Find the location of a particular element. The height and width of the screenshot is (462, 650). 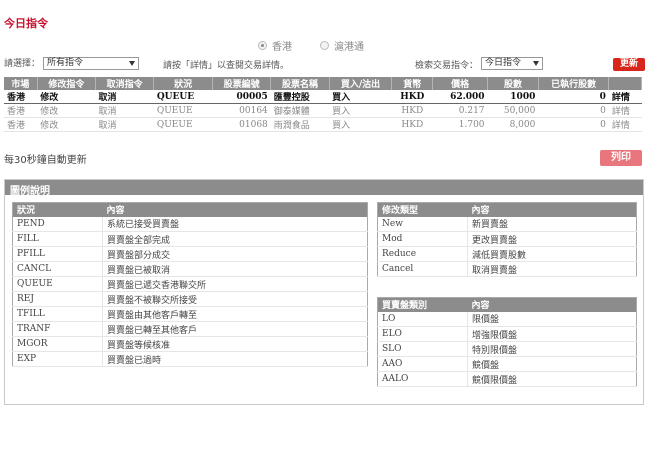

market-radio-connect: 滬港通 is located at coordinates (342, 45).